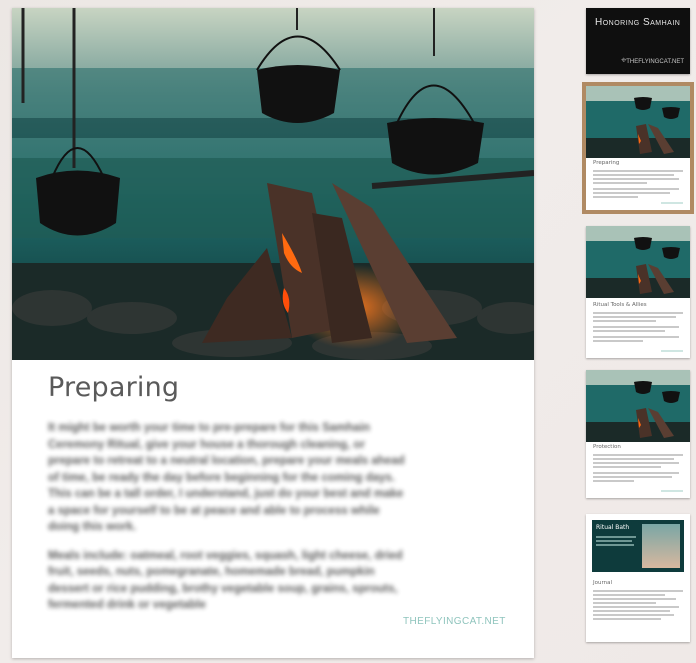  Describe the element at coordinates (638, 22) in the screenshot. I see `thumbnail-title: Honoring Samhain` at that location.